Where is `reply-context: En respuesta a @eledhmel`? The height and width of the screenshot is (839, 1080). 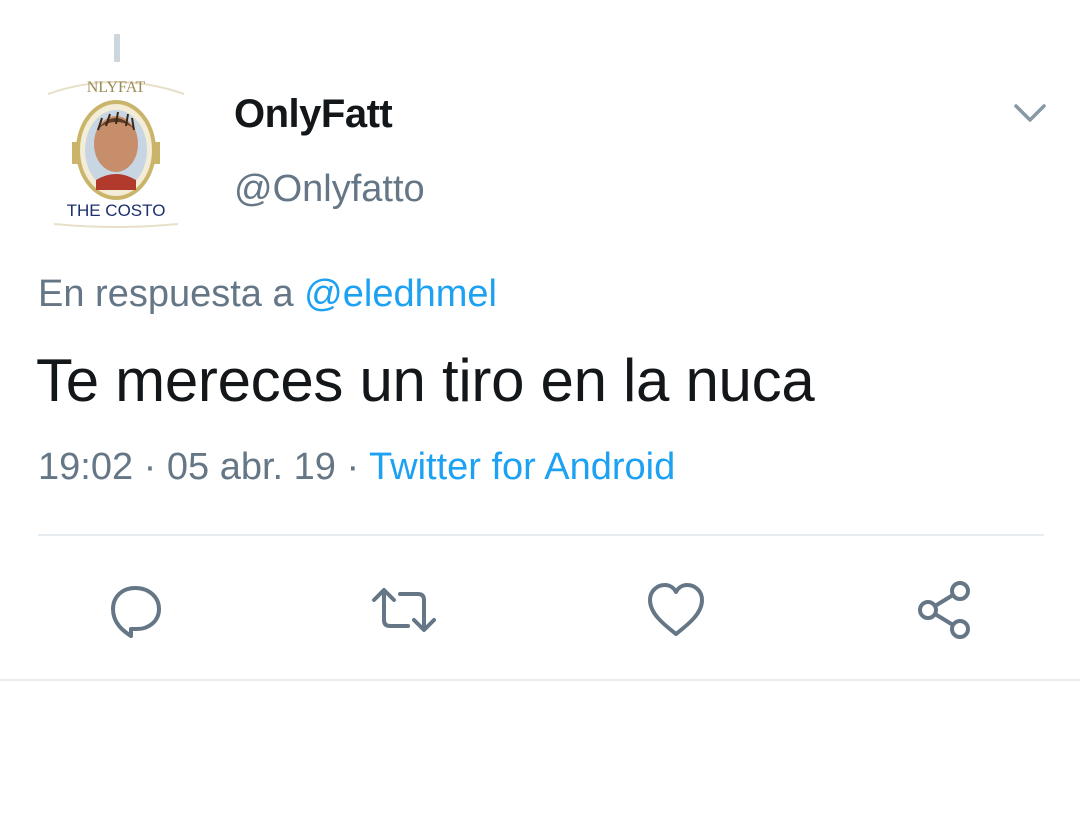 reply-context: En respuesta a @eledhmel is located at coordinates (267, 294).